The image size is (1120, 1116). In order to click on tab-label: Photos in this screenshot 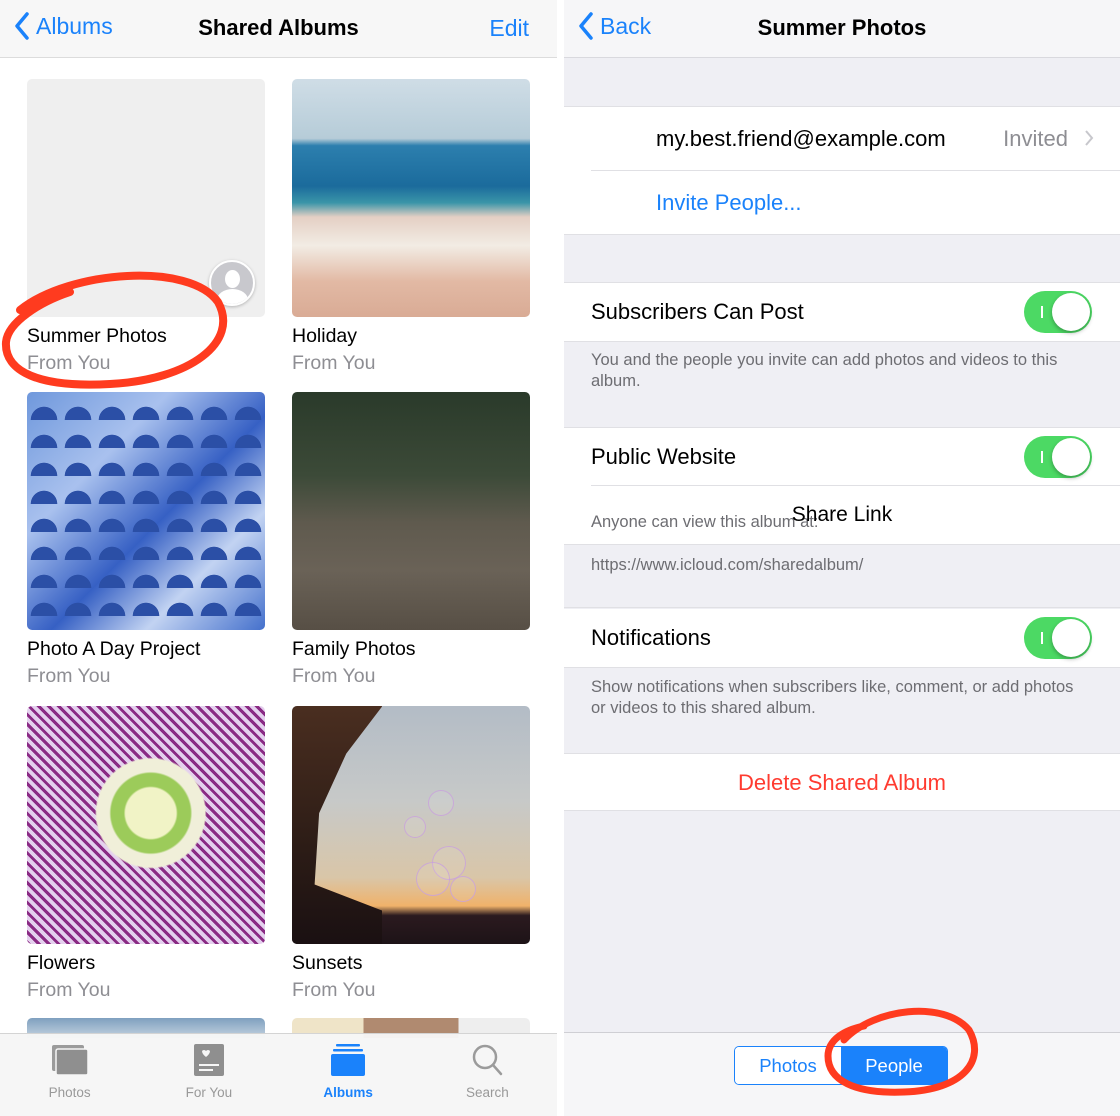, I will do `click(69, 1092)`.